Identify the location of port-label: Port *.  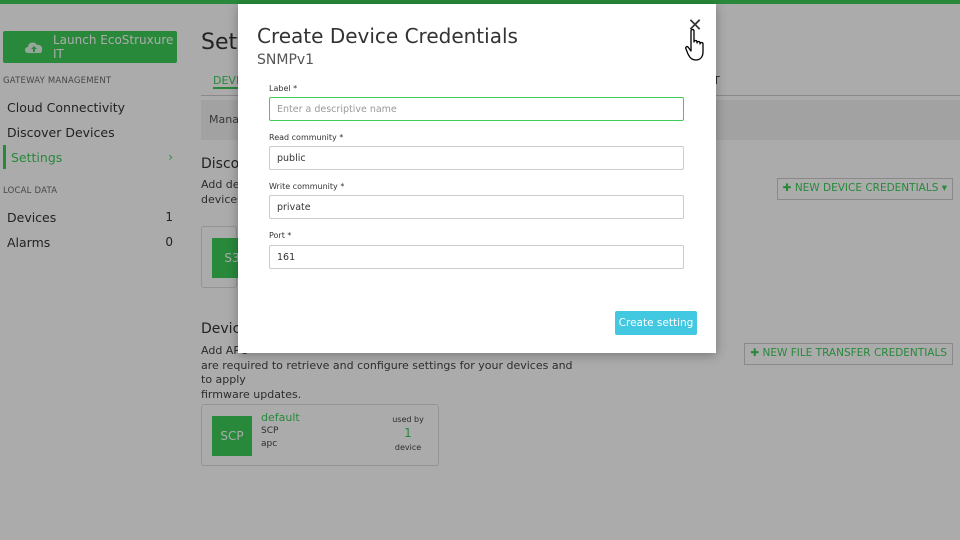
(280, 235).